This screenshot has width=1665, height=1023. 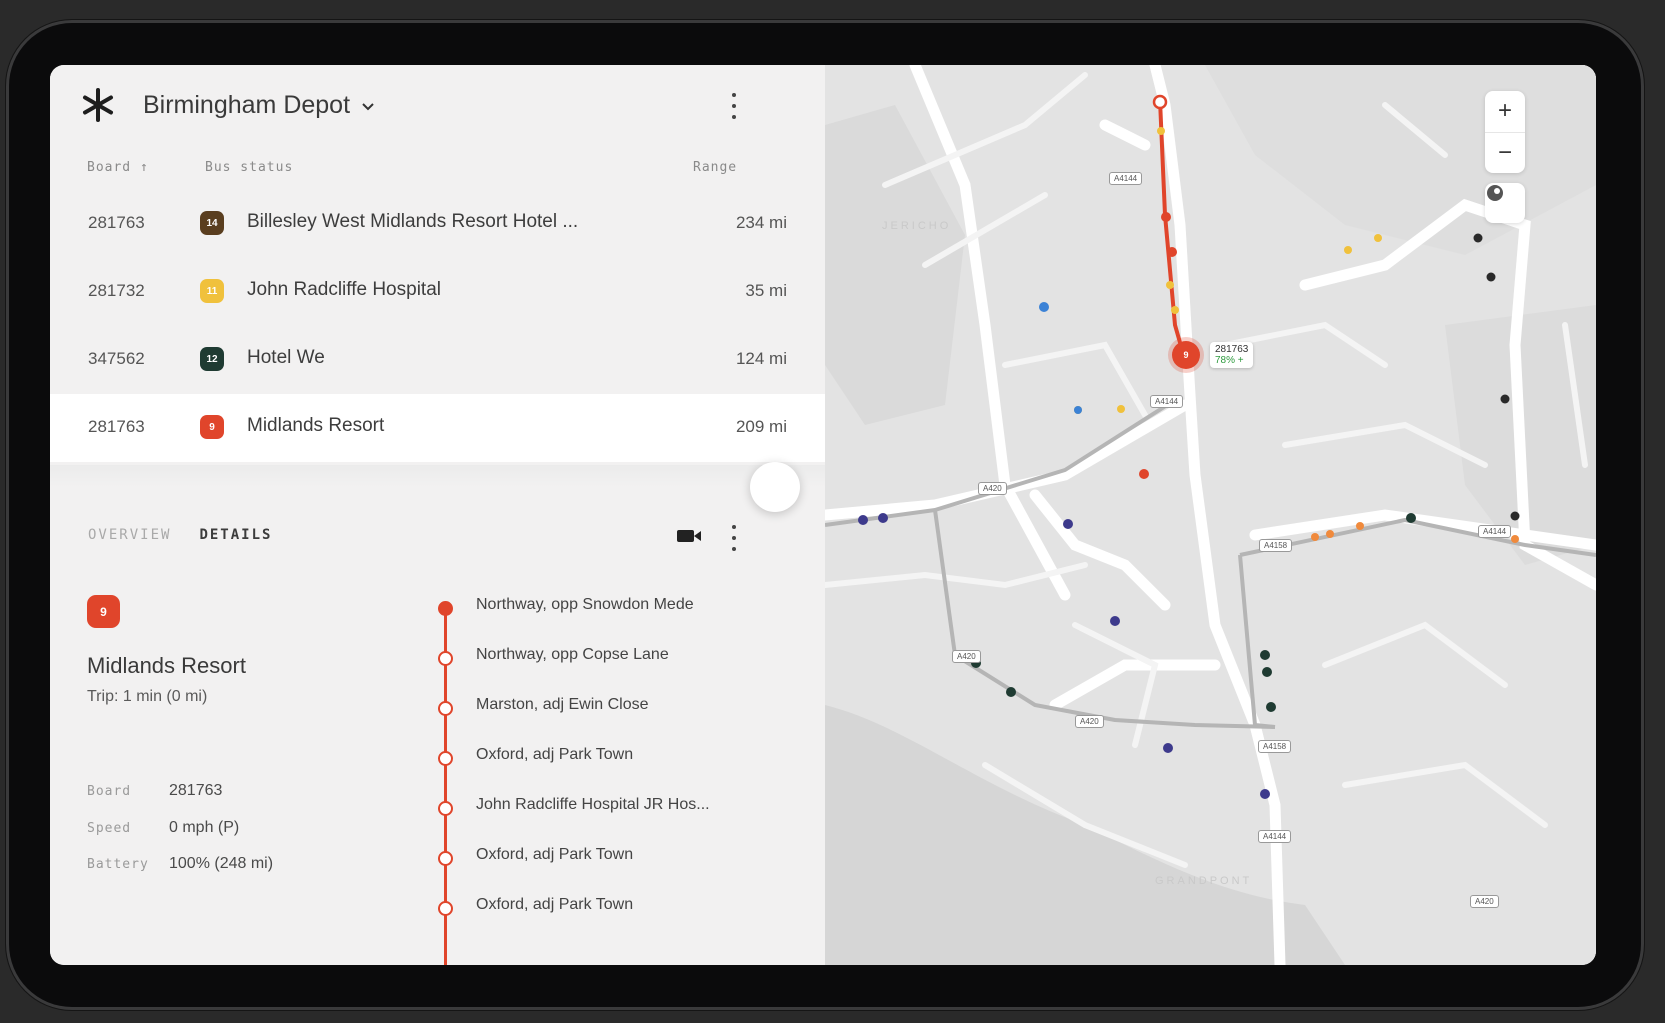 I want to click on area-label: GRANDPONT, so click(x=1204, y=881).